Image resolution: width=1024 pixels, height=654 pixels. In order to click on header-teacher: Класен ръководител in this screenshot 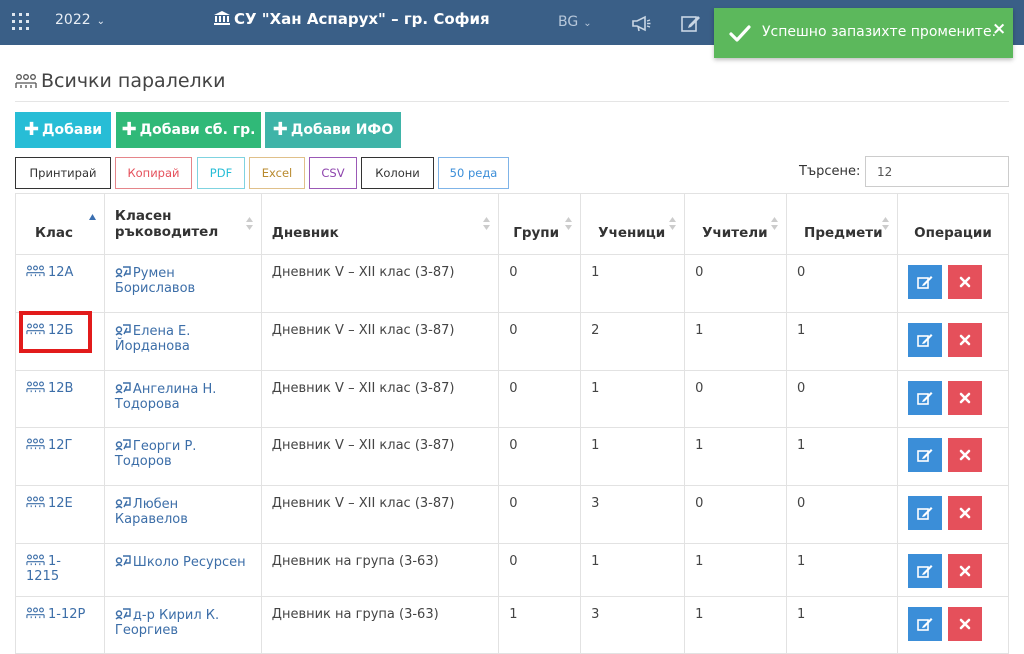, I will do `click(182, 224)`.